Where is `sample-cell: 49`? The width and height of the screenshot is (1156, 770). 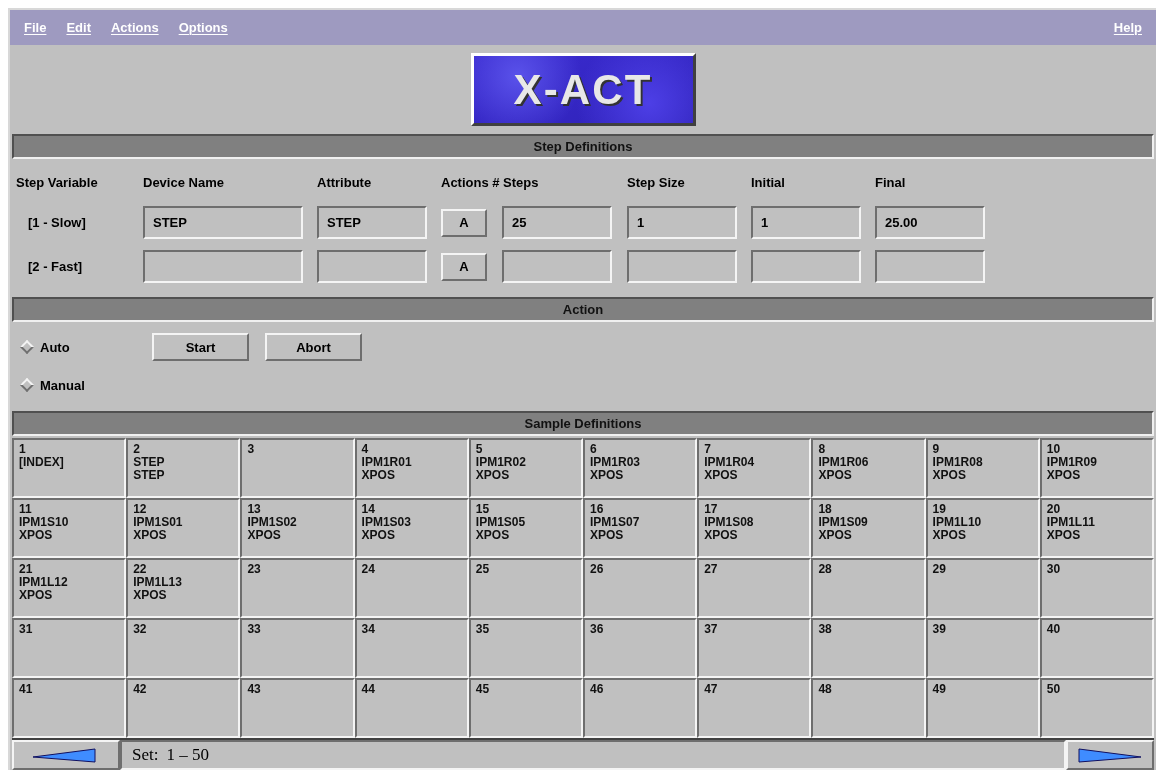
sample-cell: 49 is located at coordinates (982, 708).